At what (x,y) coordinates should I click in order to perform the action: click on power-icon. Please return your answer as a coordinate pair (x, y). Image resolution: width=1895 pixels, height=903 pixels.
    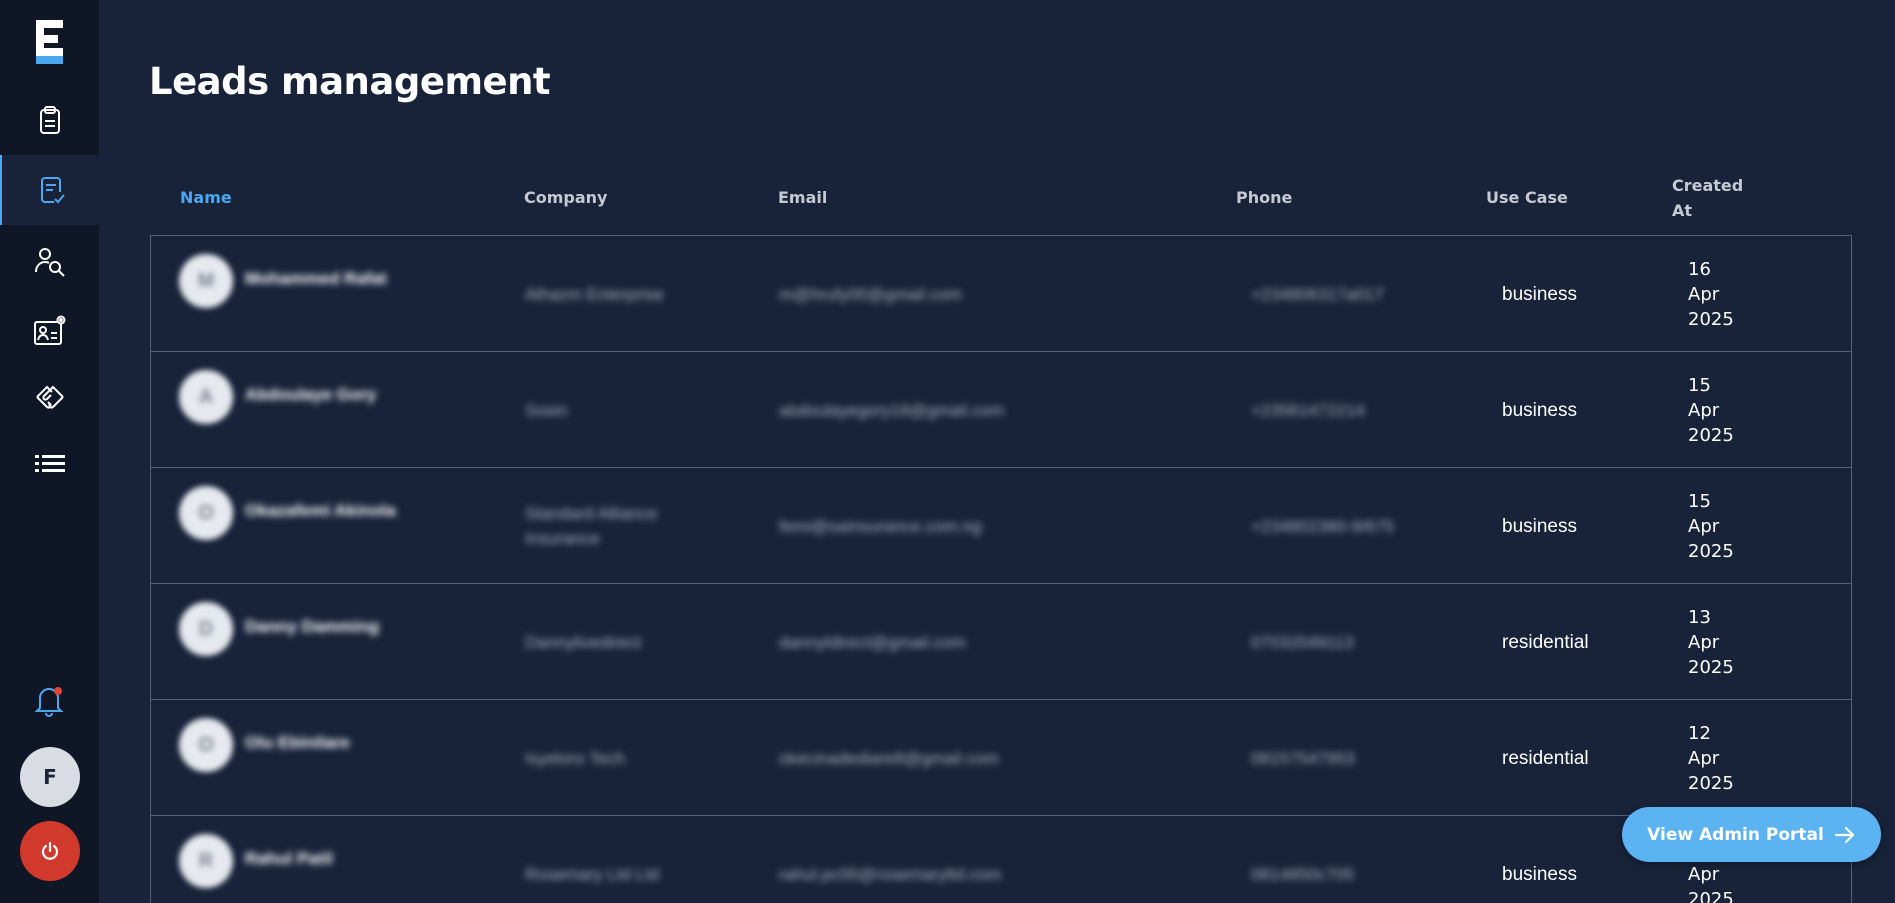
    Looking at the image, I should click on (50, 850).